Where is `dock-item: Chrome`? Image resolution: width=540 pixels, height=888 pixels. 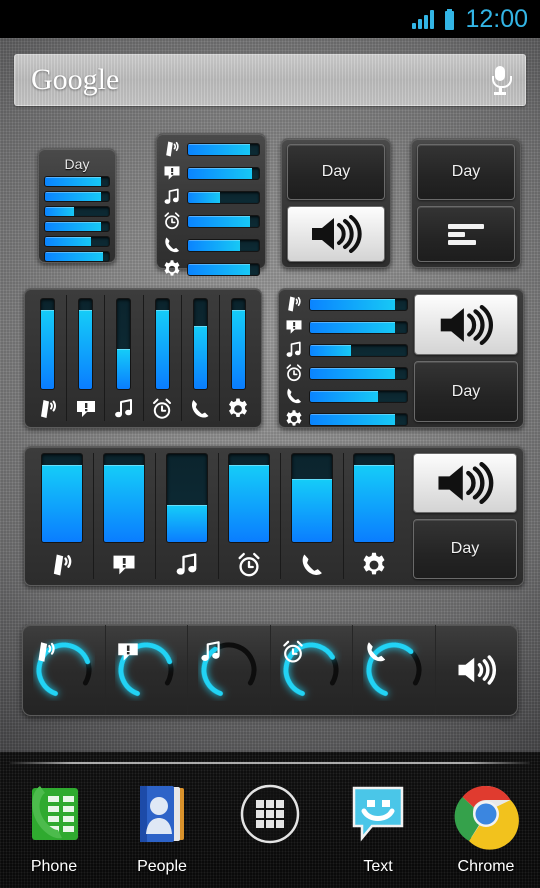 dock-item: Chrome is located at coordinates (486, 827).